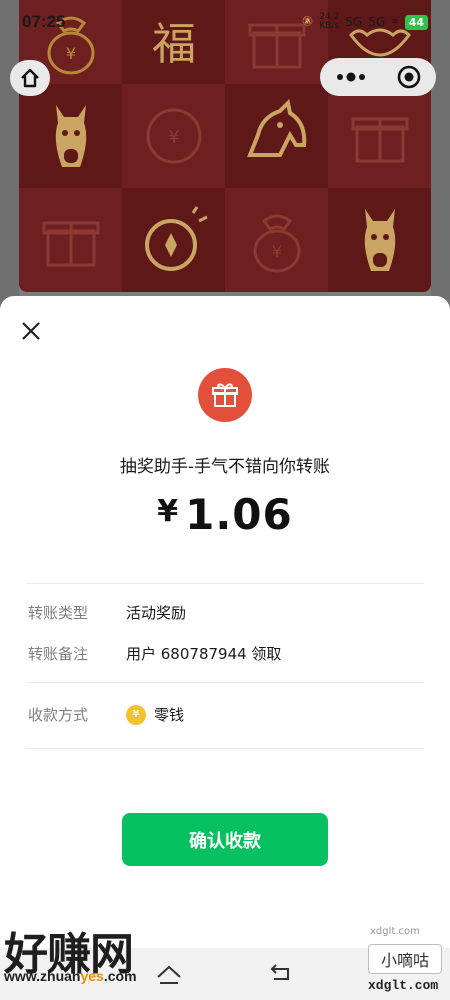 This screenshot has height=1000, width=450. Describe the element at coordinates (416, 22) in the screenshot. I see `battery-level: 44` at that location.